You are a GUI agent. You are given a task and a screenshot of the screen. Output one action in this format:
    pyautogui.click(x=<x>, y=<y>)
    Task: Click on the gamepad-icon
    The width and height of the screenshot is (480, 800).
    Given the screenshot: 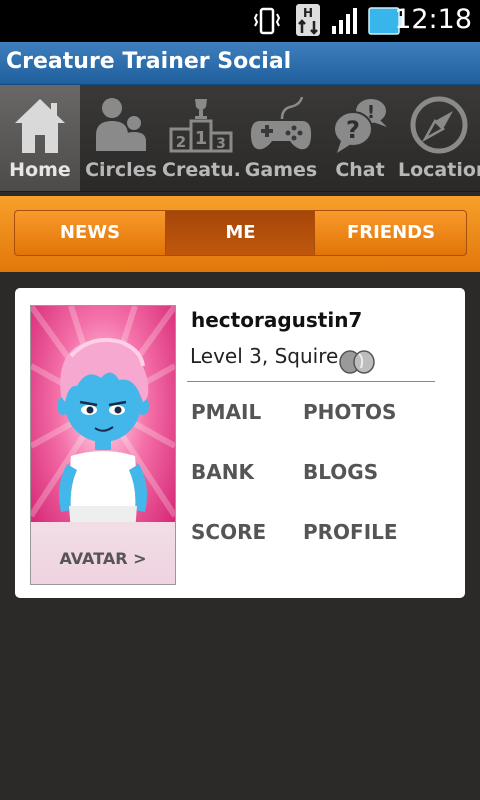 What is the action you would take?
    pyautogui.click(x=281, y=126)
    